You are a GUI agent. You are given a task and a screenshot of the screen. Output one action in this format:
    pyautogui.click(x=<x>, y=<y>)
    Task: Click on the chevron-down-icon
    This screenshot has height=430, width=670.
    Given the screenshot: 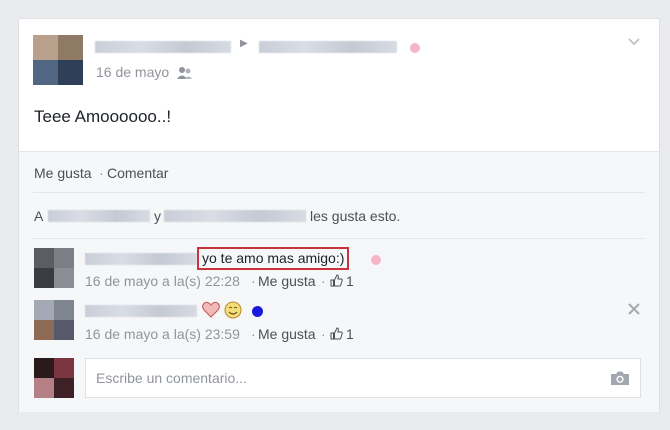 What is the action you would take?
    pyautogui.click(x=634, y=41)
    